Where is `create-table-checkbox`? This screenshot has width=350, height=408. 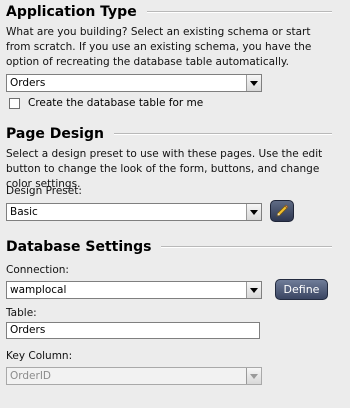 create-table-checkbox is located at coordinates (14, 103).